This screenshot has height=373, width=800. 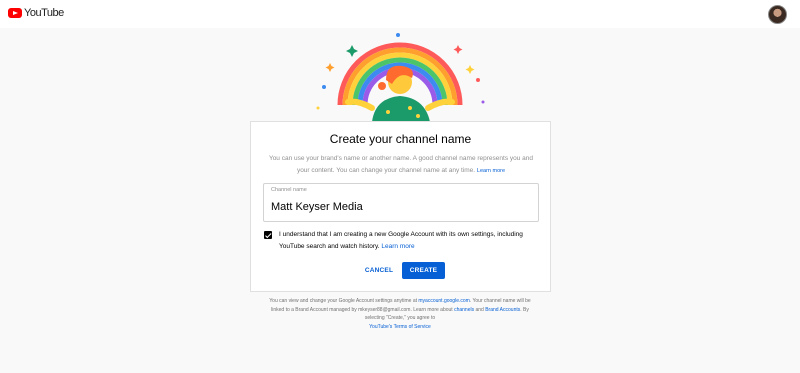 I want to click on footer-text-3: and, so click(x=479, y=309).